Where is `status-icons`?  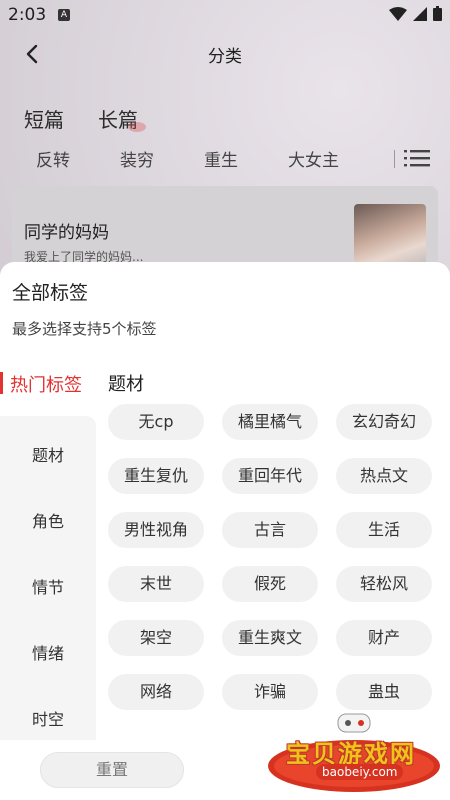 status-icons is located at coordinates (415, 13).